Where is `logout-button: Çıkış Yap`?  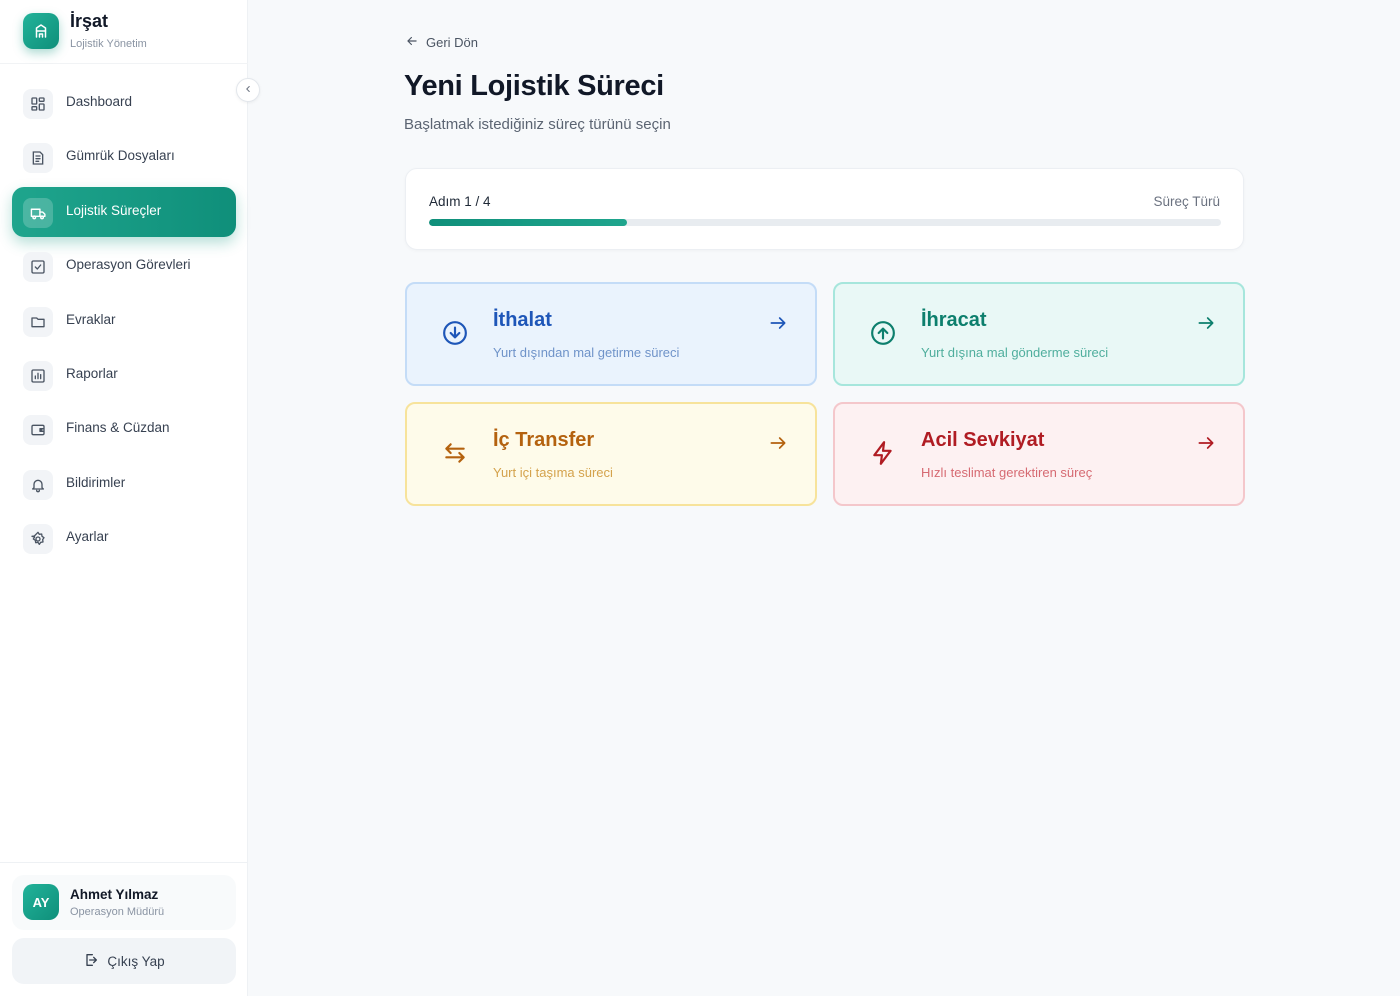
logout-button: Çıkış Yap is located at coordinates (124, 961).